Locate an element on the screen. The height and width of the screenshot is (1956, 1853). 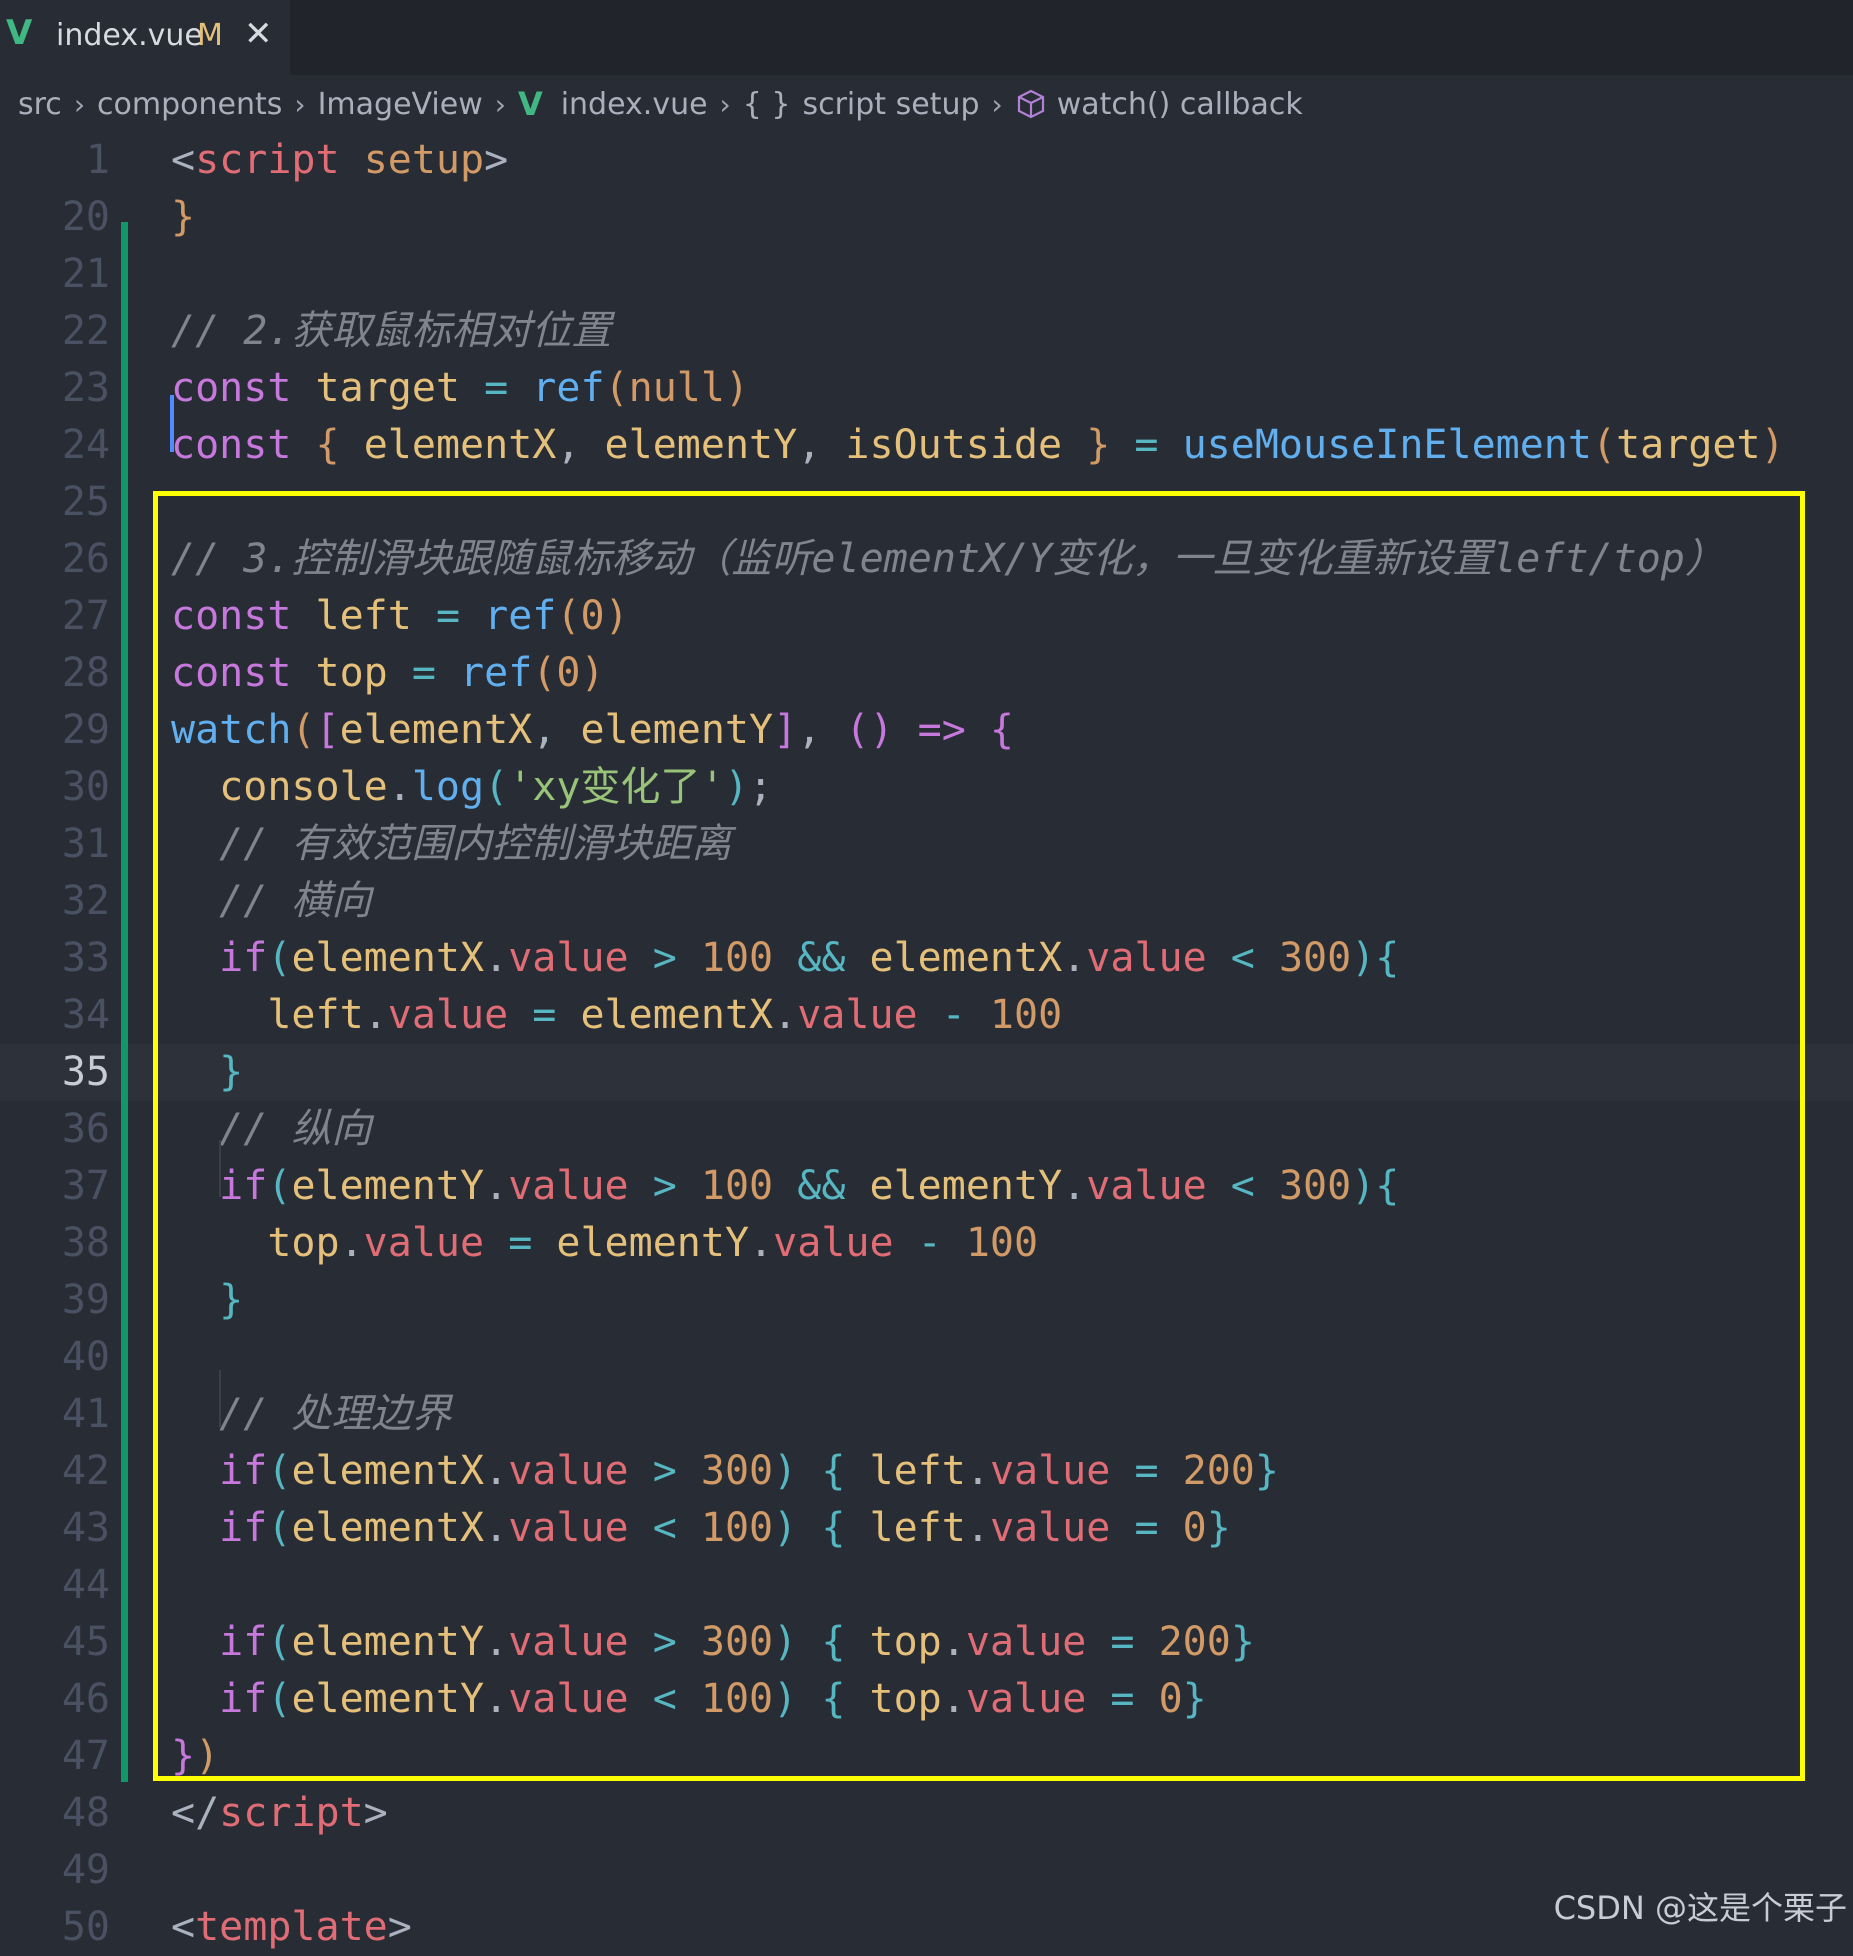
breadcrumb-item-imageview: ImageView is located at coordinates (400, 104).